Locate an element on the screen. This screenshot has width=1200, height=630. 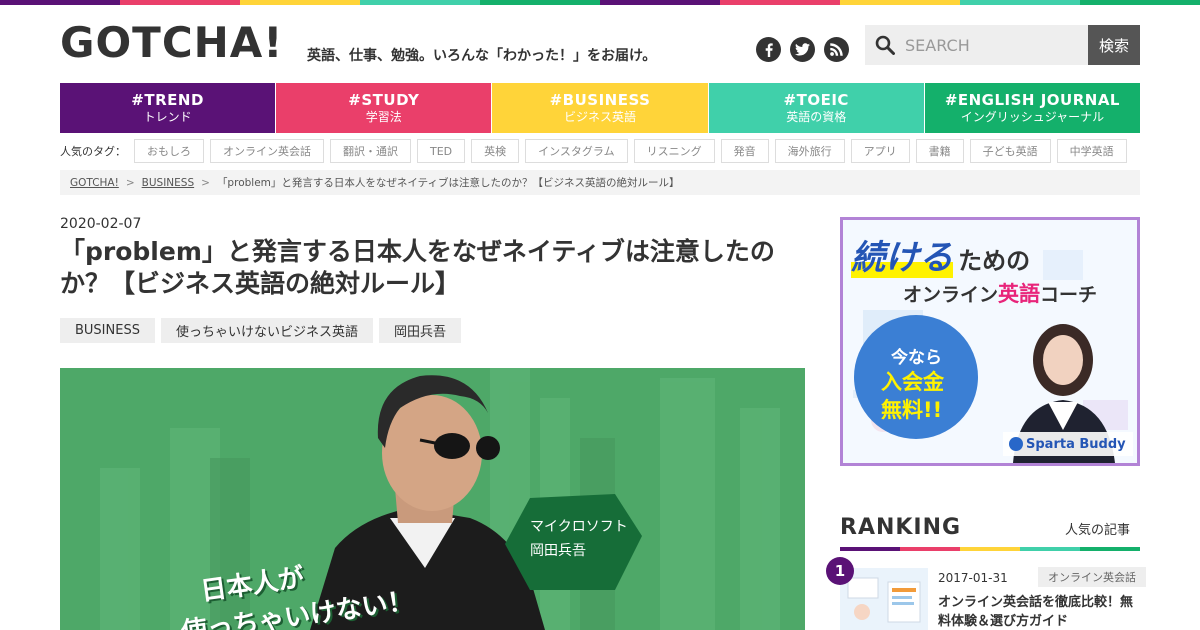
banner-subheadline: オンライン英語コーチ is located at coordinates (1000, 293).